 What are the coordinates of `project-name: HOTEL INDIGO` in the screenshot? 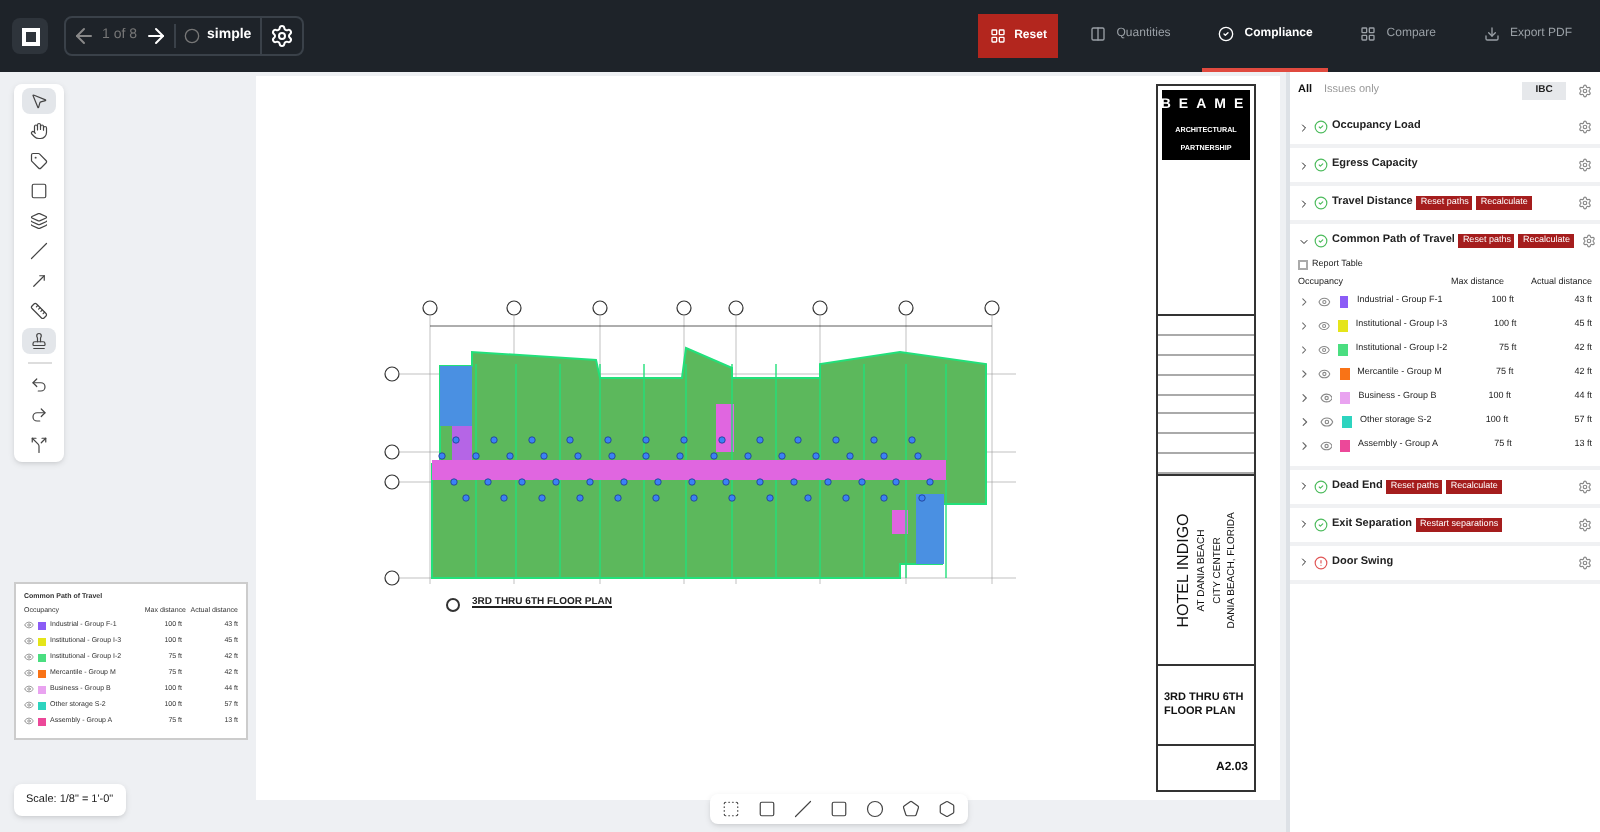 It's located at (1182, 570).